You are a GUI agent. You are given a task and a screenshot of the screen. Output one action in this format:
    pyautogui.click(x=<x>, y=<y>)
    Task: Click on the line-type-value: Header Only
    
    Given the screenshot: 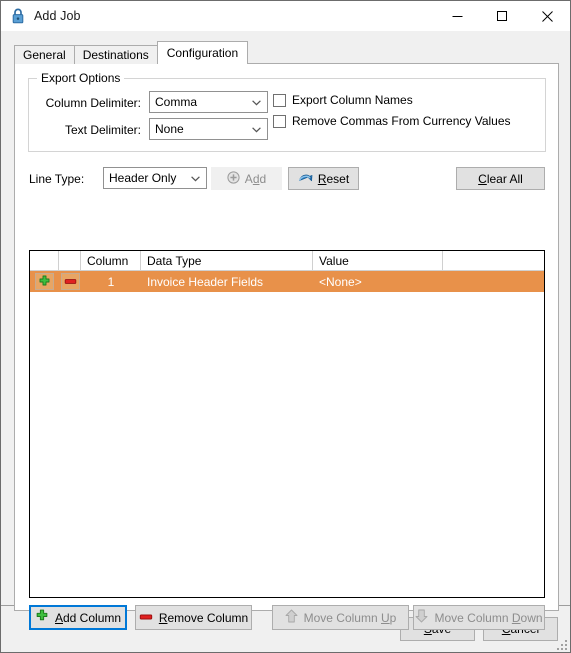 What is the action you would take?
    pyautogui.click(x=143, y=178)
    